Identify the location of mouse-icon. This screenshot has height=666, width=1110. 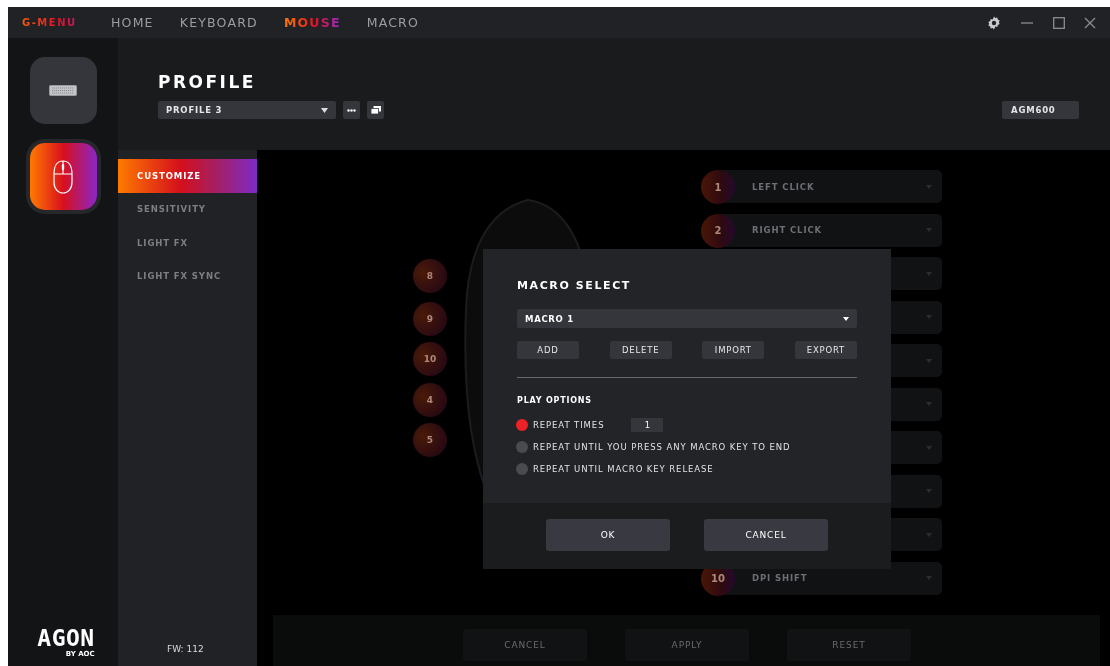
(63, 176).